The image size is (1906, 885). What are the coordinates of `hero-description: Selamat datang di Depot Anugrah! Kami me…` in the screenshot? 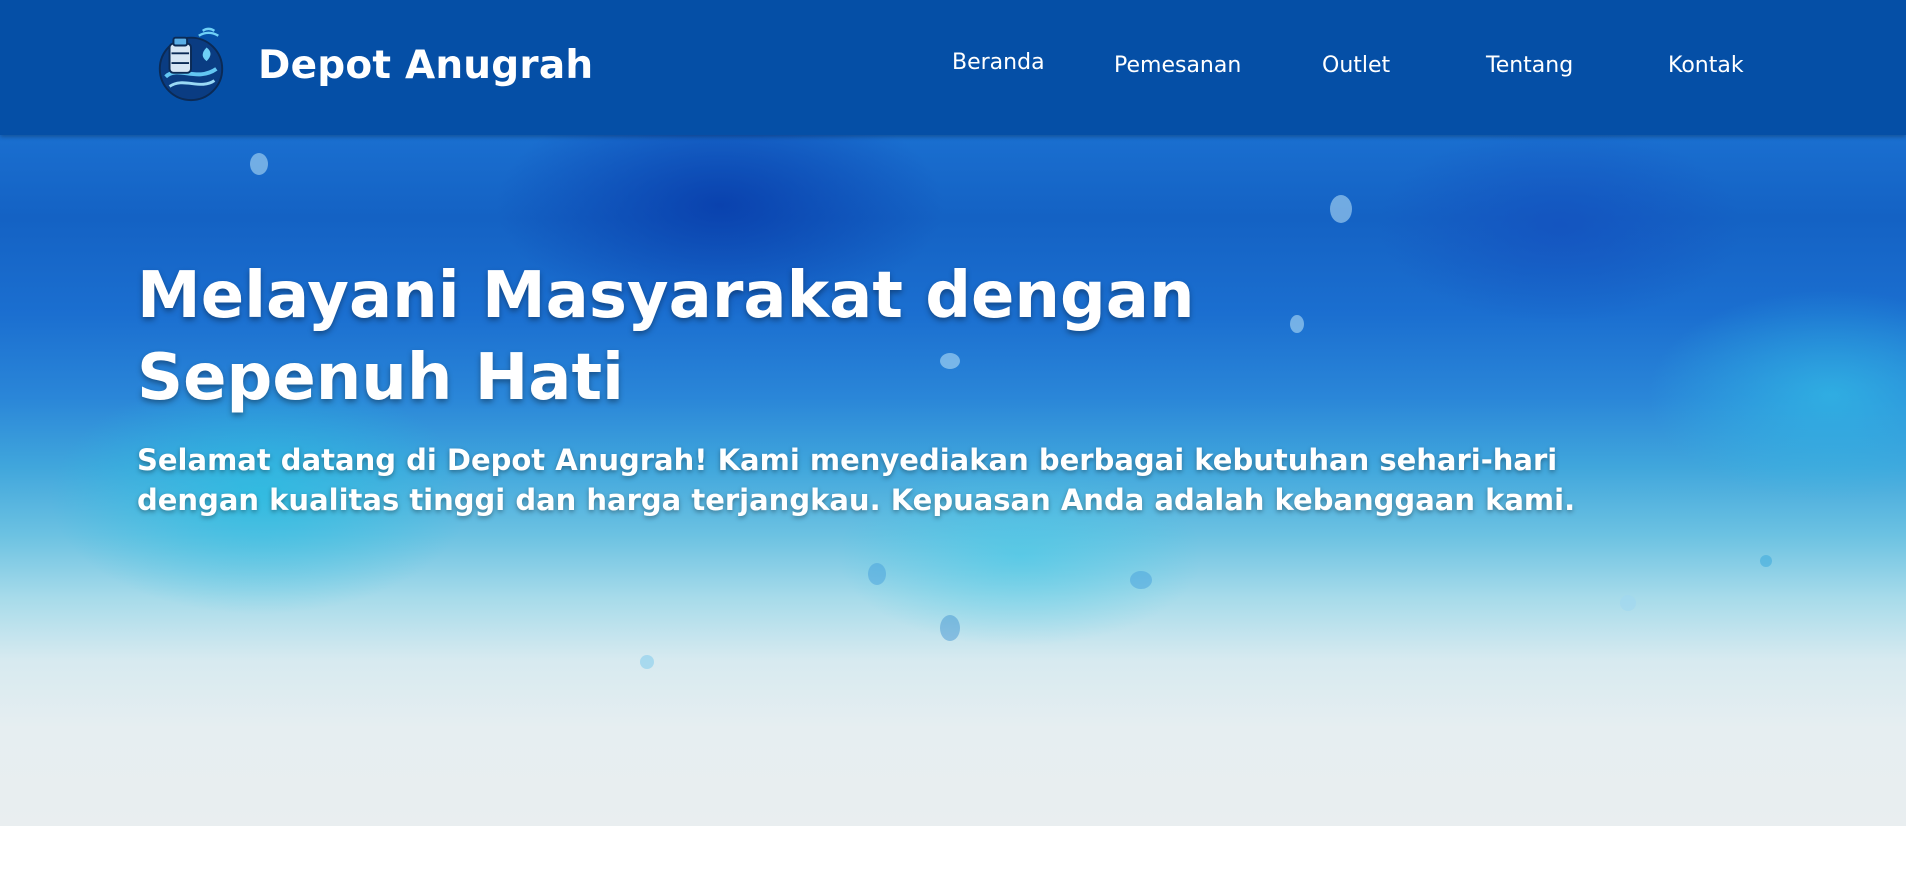 It's located at (887, 480).